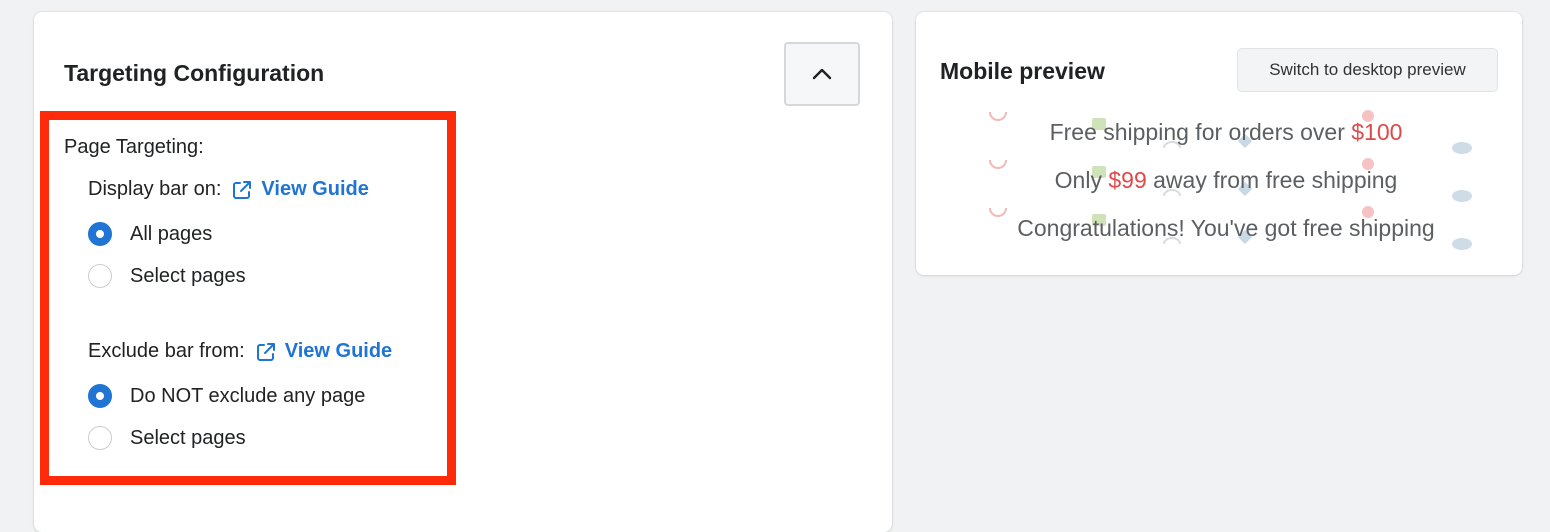  What do you see at coordinates (1022, 71) in the screenshot?
I see `preview-title: Mobile preview` at bounding box center [1022, 71].